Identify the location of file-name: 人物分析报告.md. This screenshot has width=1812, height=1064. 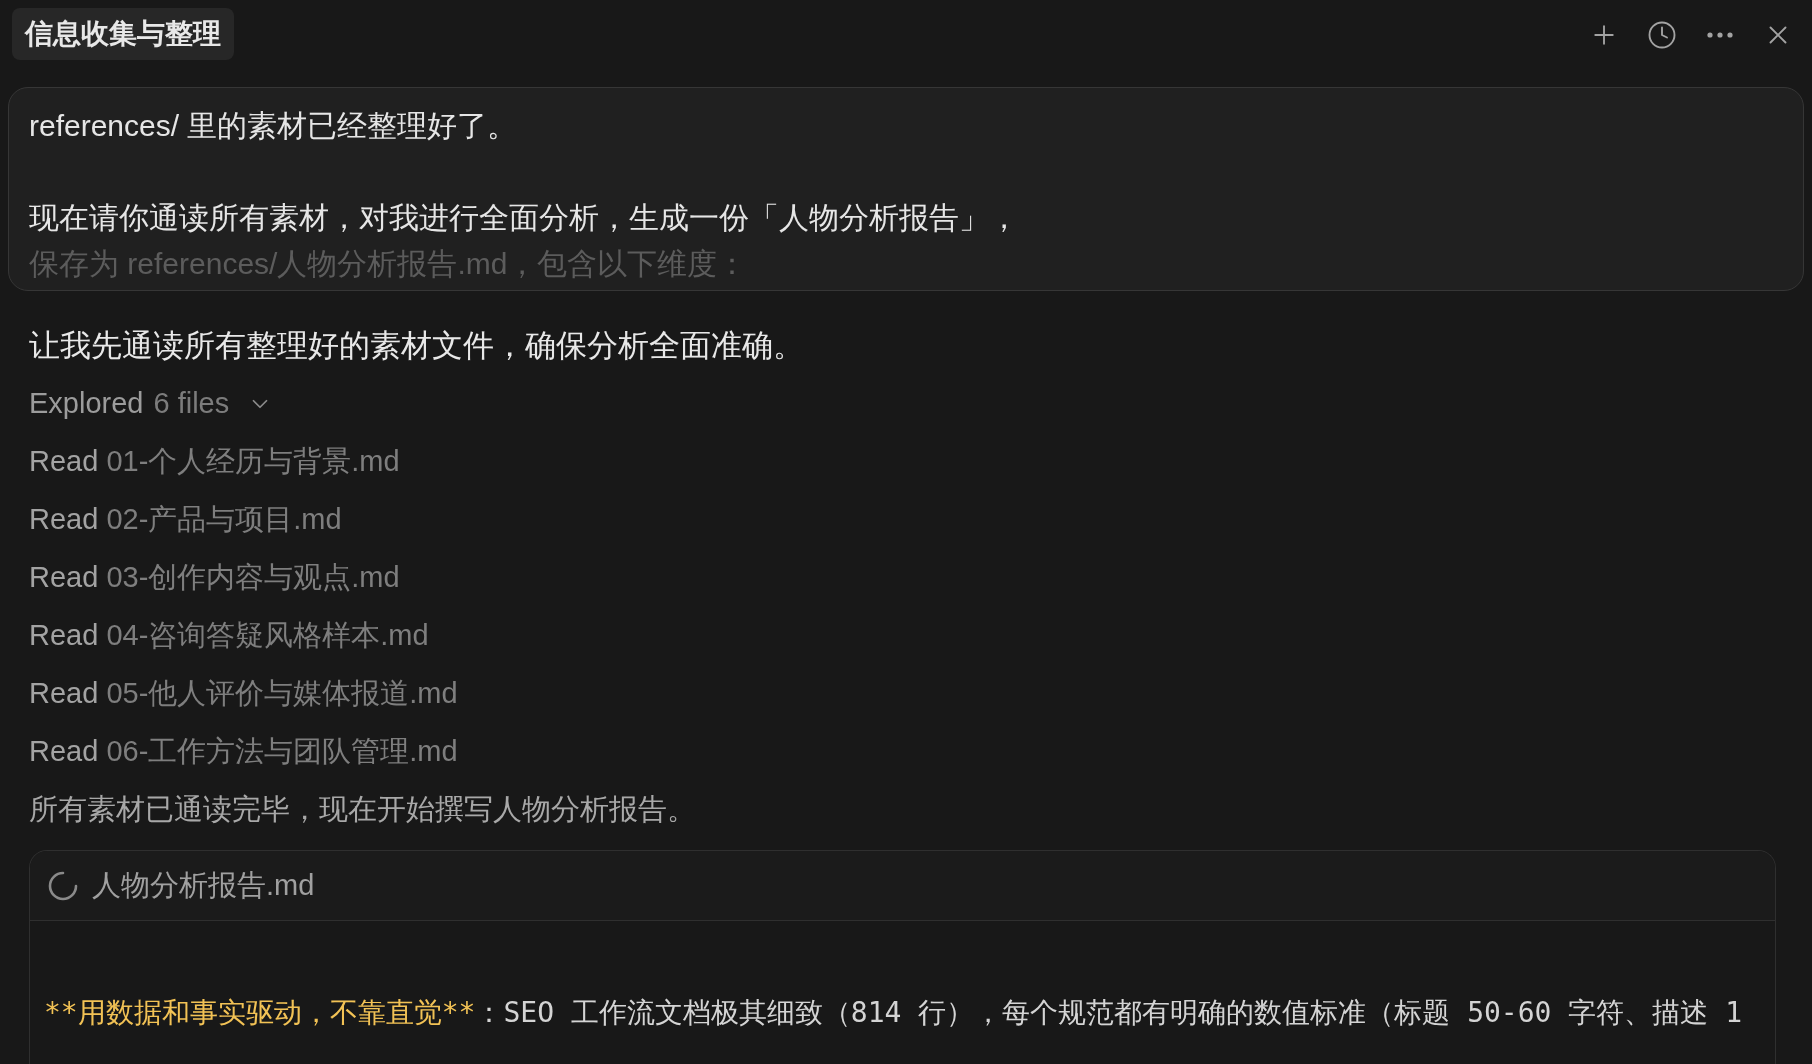
(203, 885).